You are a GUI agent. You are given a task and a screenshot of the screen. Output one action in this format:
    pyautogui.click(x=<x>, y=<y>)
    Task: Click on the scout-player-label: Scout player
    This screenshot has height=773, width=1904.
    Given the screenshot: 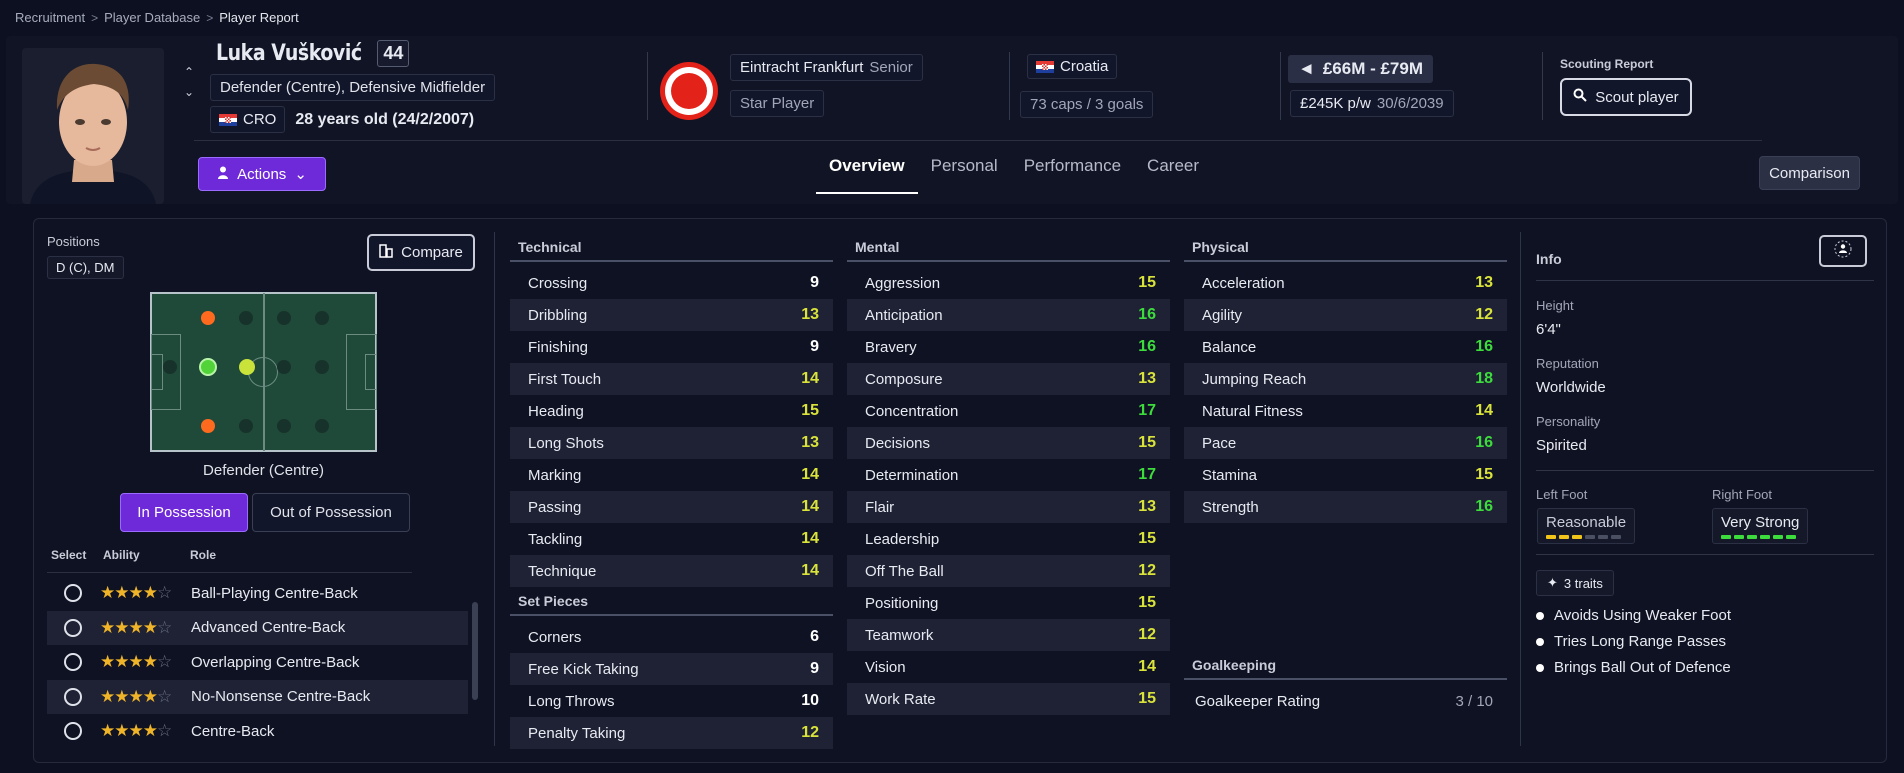 What is the action you would take?
    pyautogui.click(x=1637, y=97)
    